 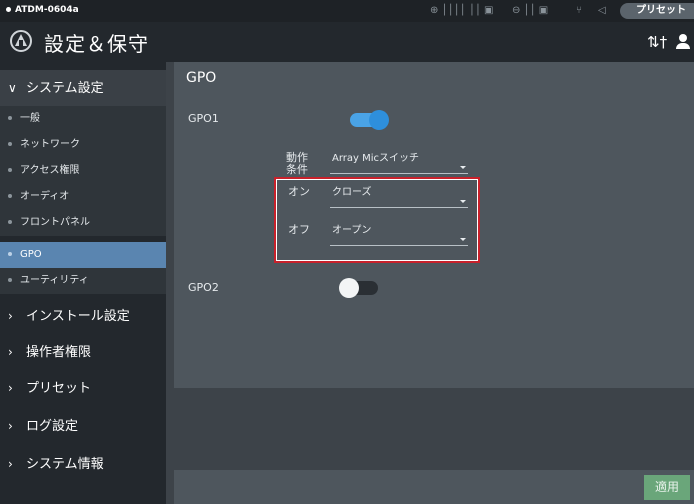 I want to click on device-dot-icon, so click(x=8, y=9).